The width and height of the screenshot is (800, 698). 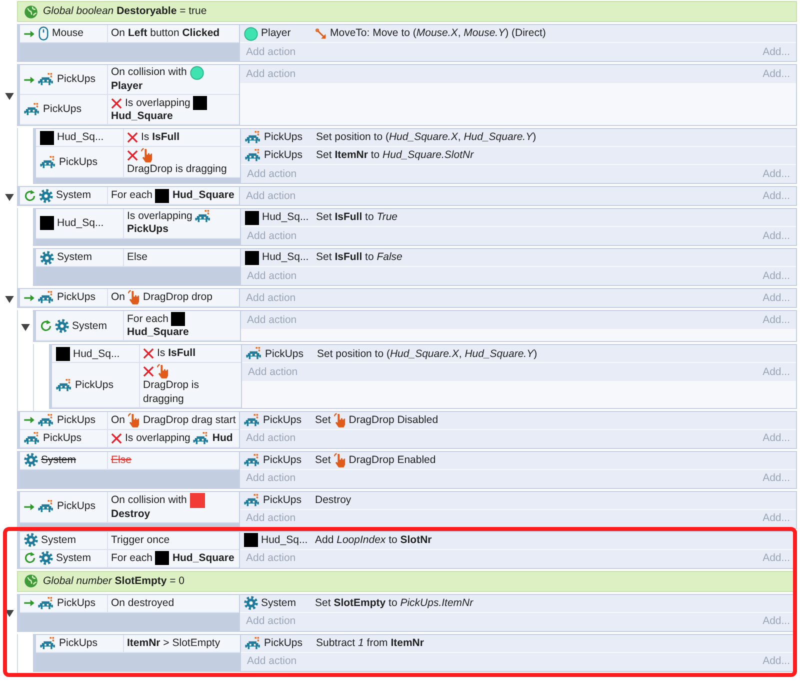 I want to click on global-variable-text: Global number SlotEmpty = 0, so click(x=114, y=581).